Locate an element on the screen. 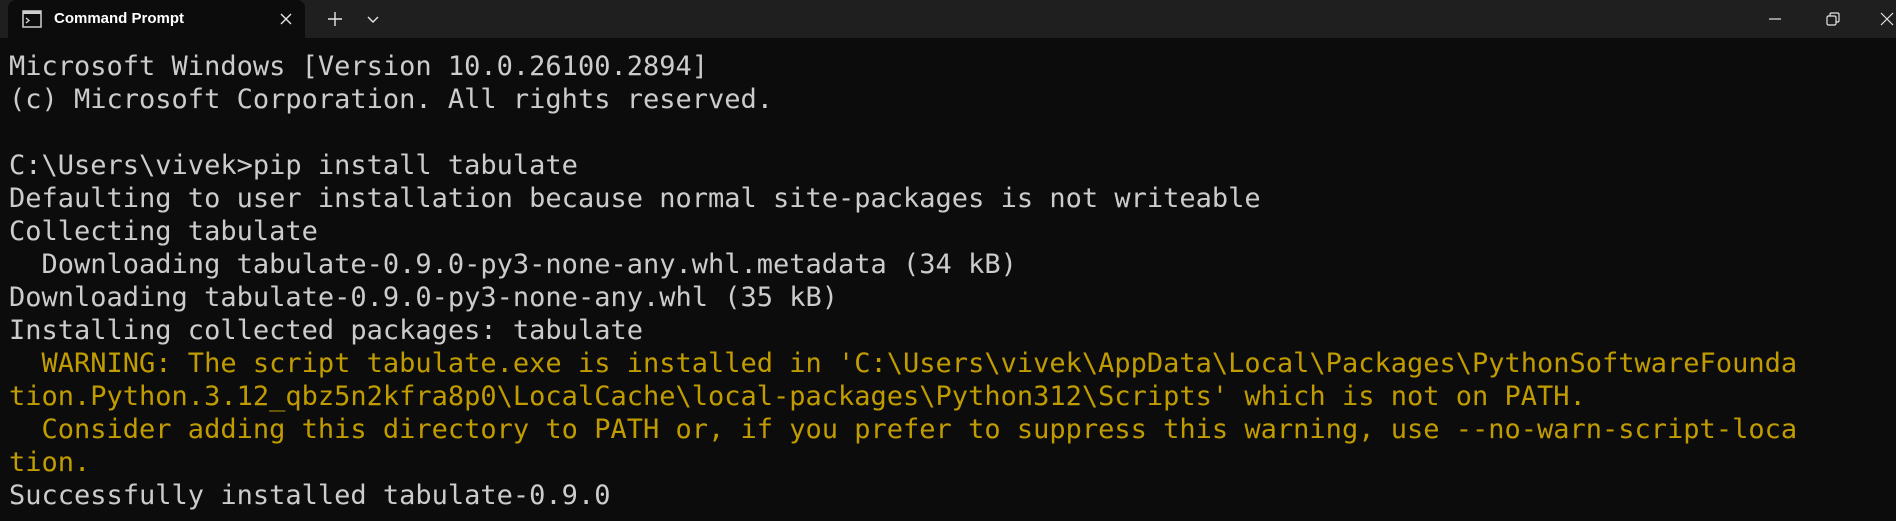 The height and width of the screenshot is (521, 1896). title-bar: Command Prompt is located at coordinates (948, 19).